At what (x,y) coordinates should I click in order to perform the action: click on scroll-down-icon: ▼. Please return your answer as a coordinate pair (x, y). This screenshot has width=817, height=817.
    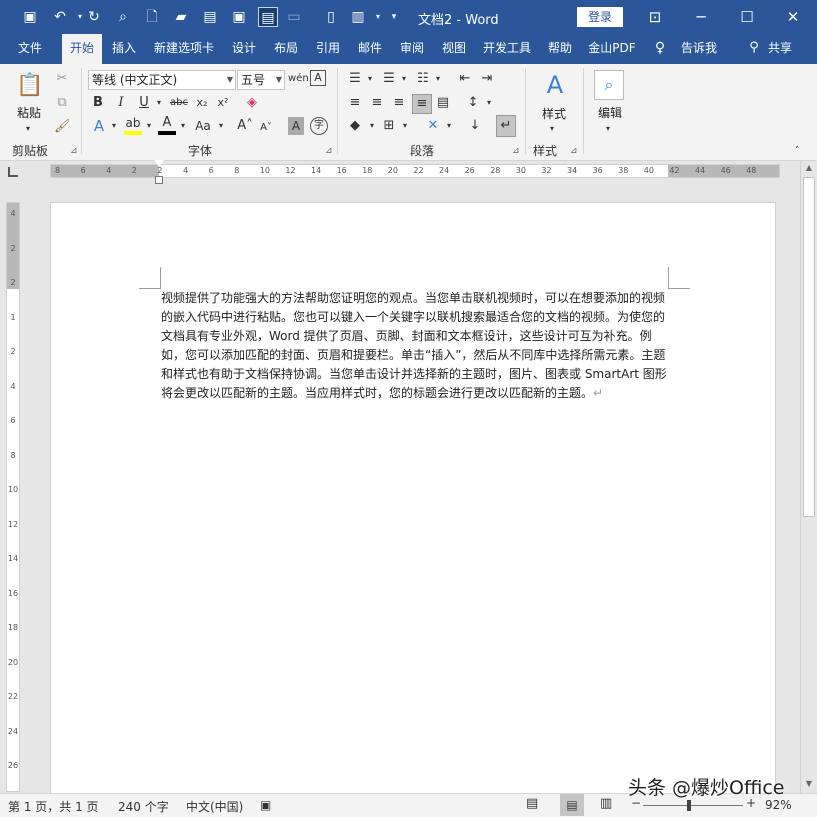
    Looking at the image, I should click on (809, 784).